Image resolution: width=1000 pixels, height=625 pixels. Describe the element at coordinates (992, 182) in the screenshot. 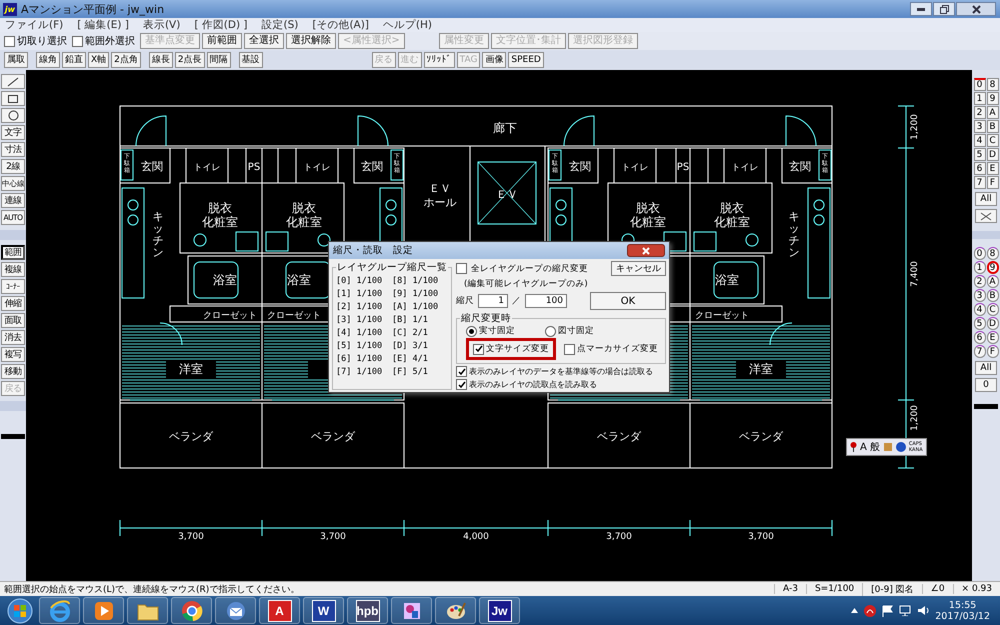

I see `layer-group-button: F` at that location.